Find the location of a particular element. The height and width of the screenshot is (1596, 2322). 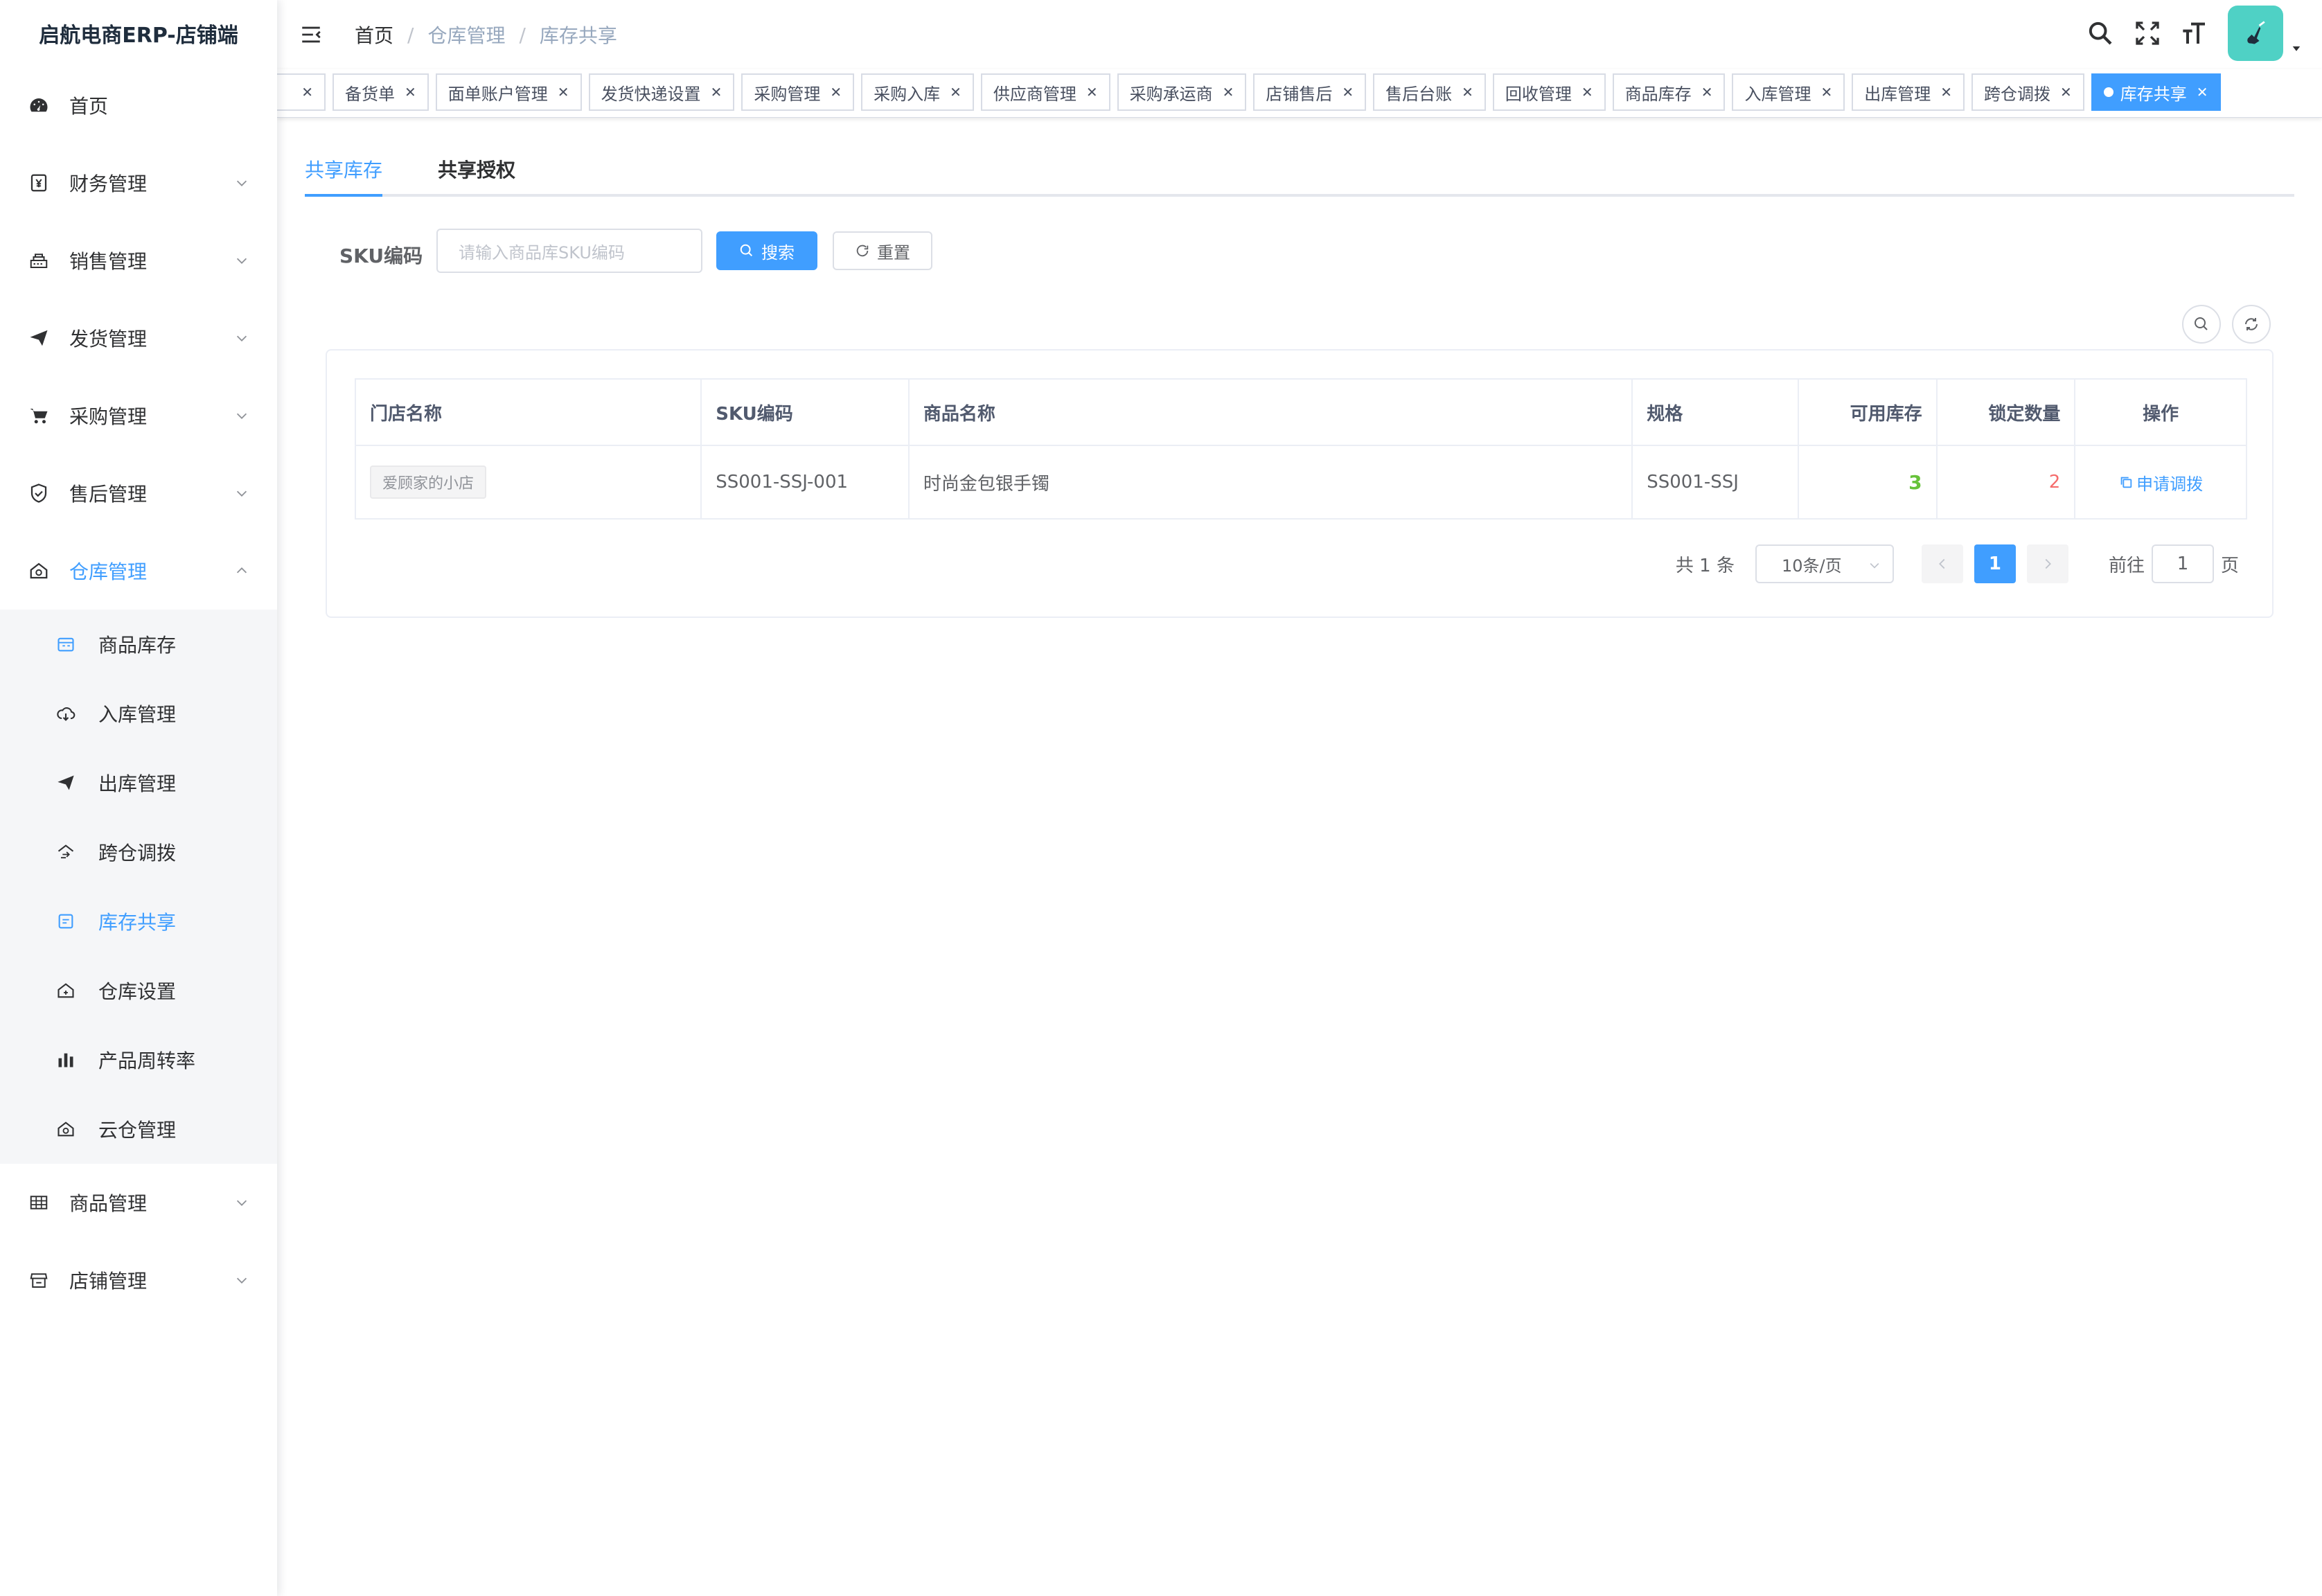

sidebar-item-warehouse: 仓库管理 is located at coordinates (138, 571).